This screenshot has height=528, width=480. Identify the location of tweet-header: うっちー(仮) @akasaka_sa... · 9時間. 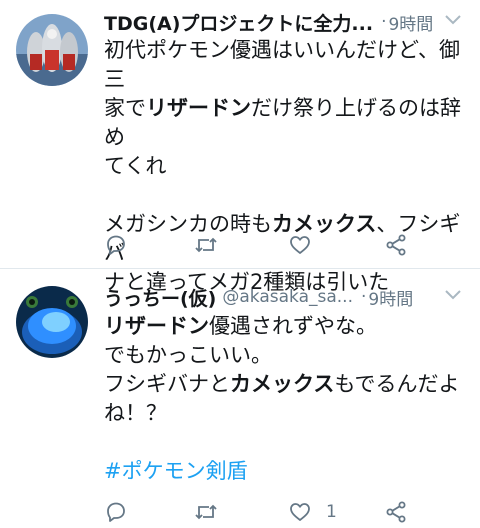
(286, 297).